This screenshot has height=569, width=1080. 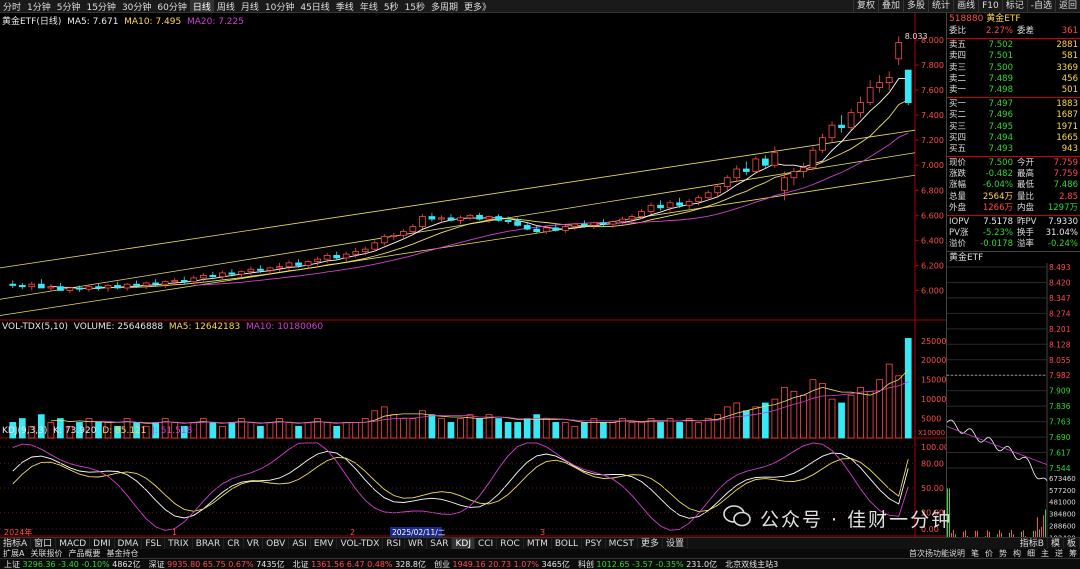 What do you see at coordinates (359, 564) in the screenshot?
I see `index-quote: 北证 1361.56 6.47 0.48% 328.8亿` at bounding box center [359, 564].